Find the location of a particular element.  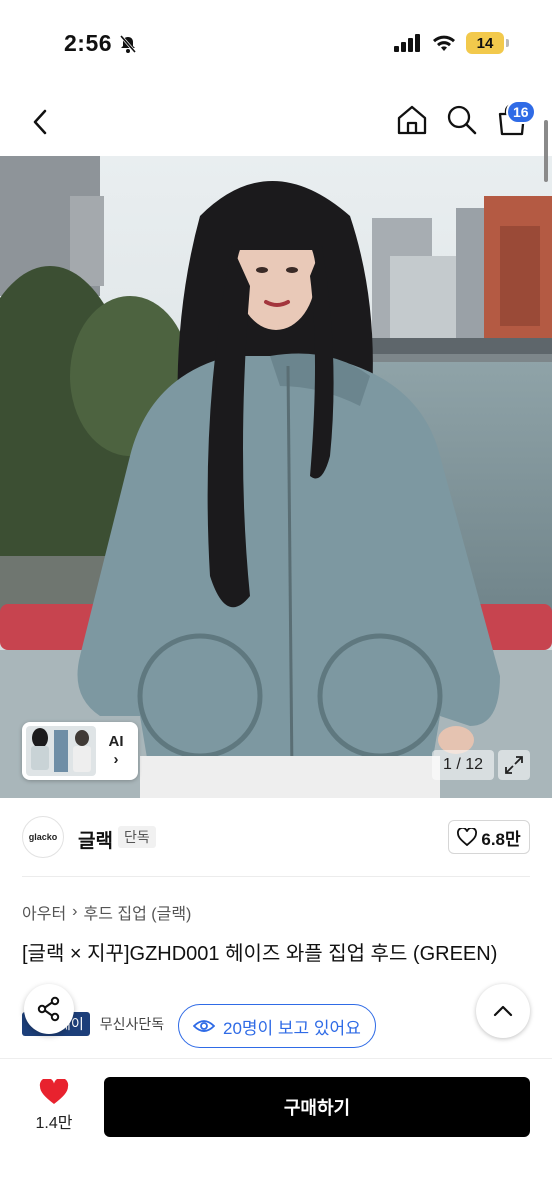

home-button is located at coordinates (412, 120).